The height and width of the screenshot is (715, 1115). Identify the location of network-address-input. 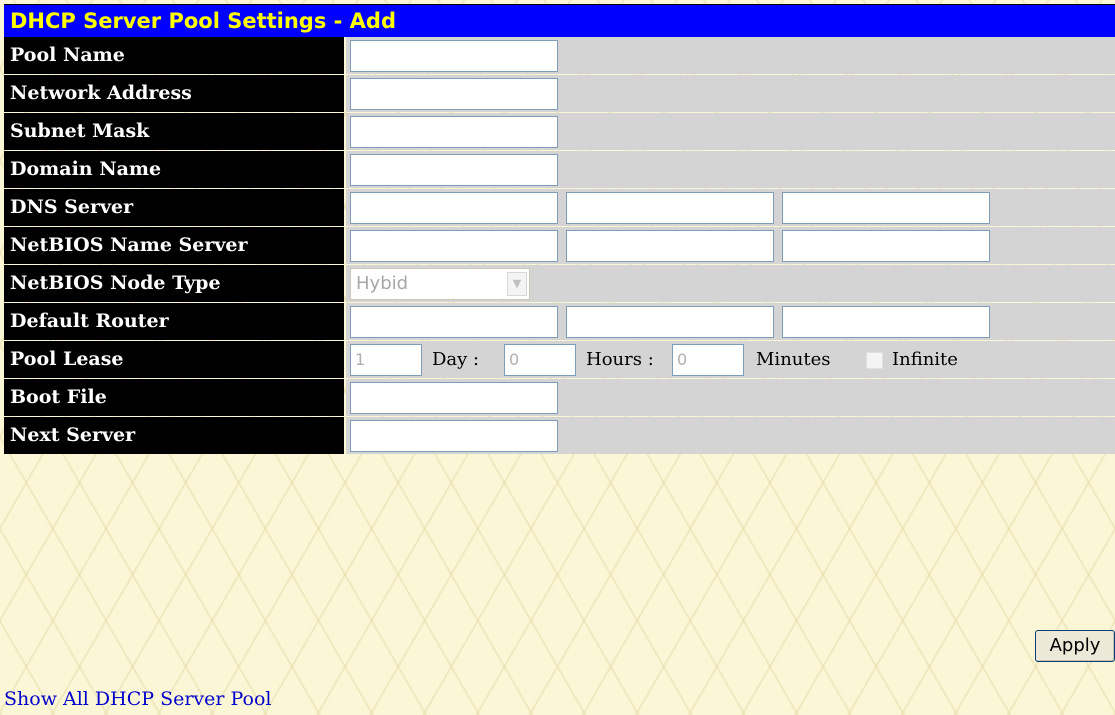
(454, 94).